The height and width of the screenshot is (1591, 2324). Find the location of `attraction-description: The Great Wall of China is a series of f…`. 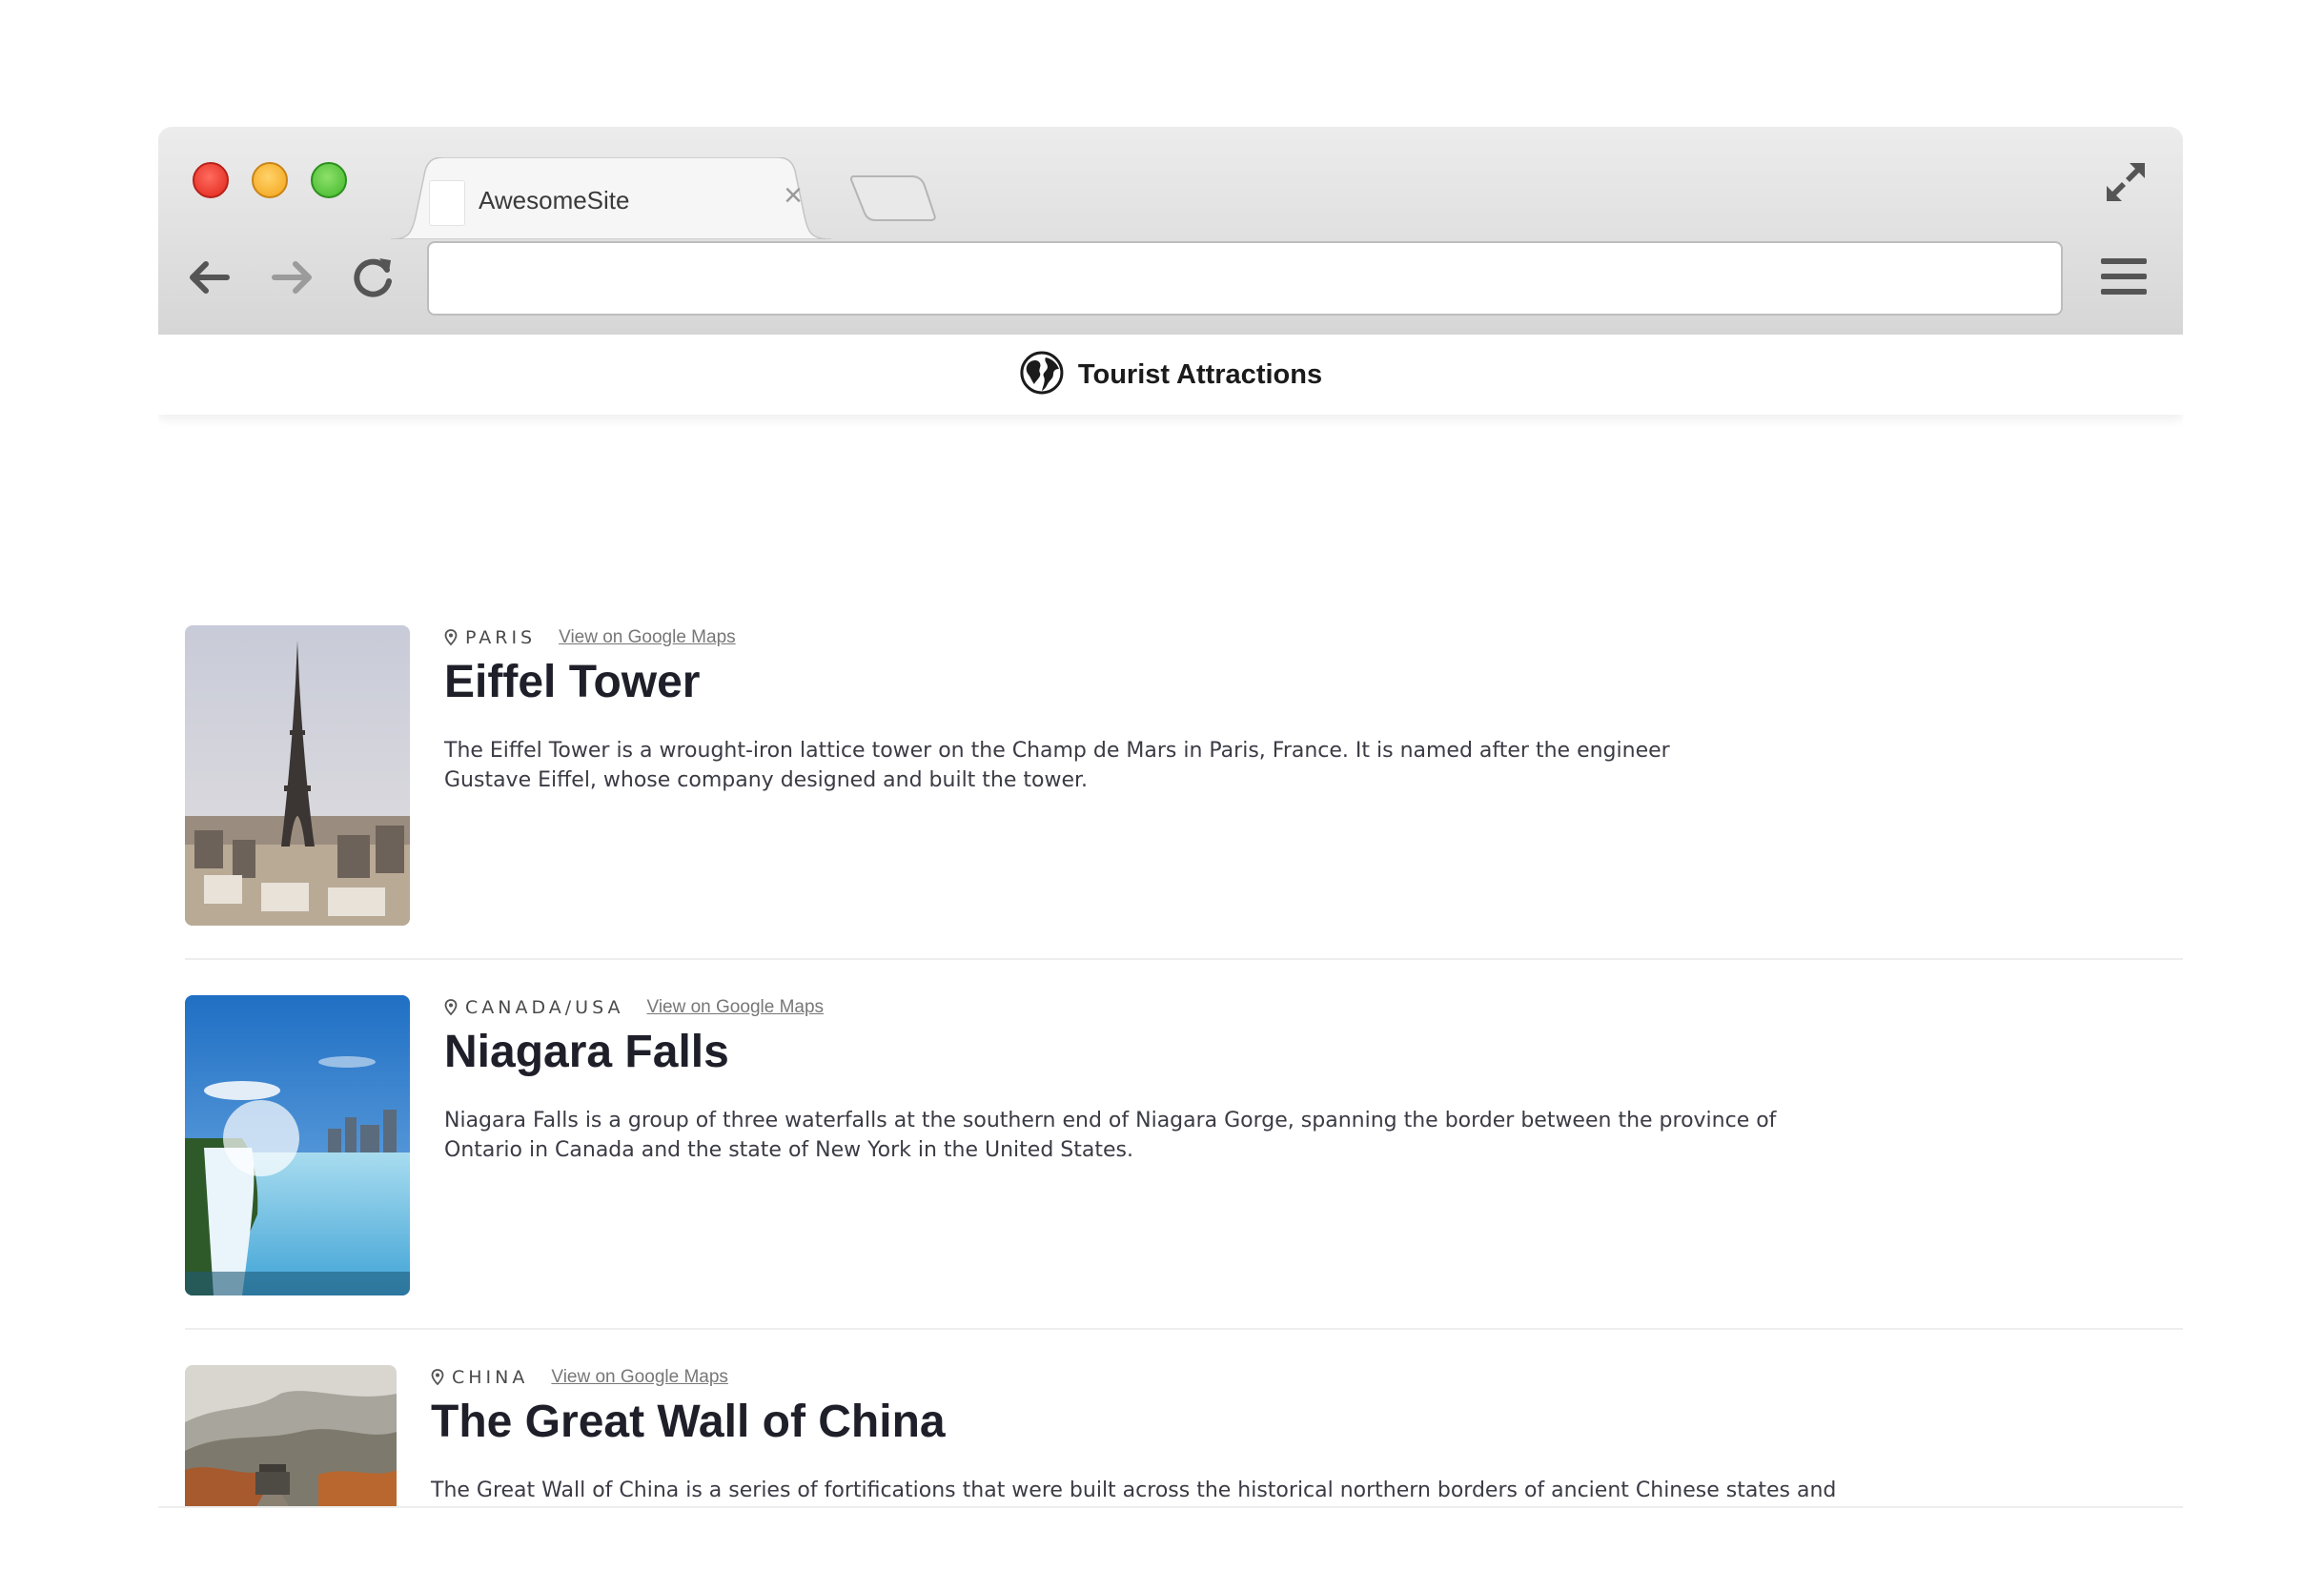

attraction-description: The Great Wall of China is a series of f… is located at coordinates (1134, 1491).